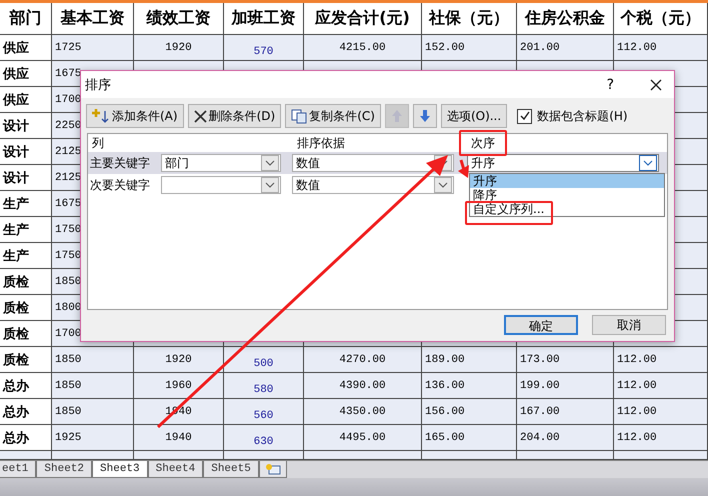 The width and height of the screenshot is (708, 496). What do you see at coordinates (321, 143) in the screenshot?
I see `column-heading: 排序依据` at bounding box center [321, 143].